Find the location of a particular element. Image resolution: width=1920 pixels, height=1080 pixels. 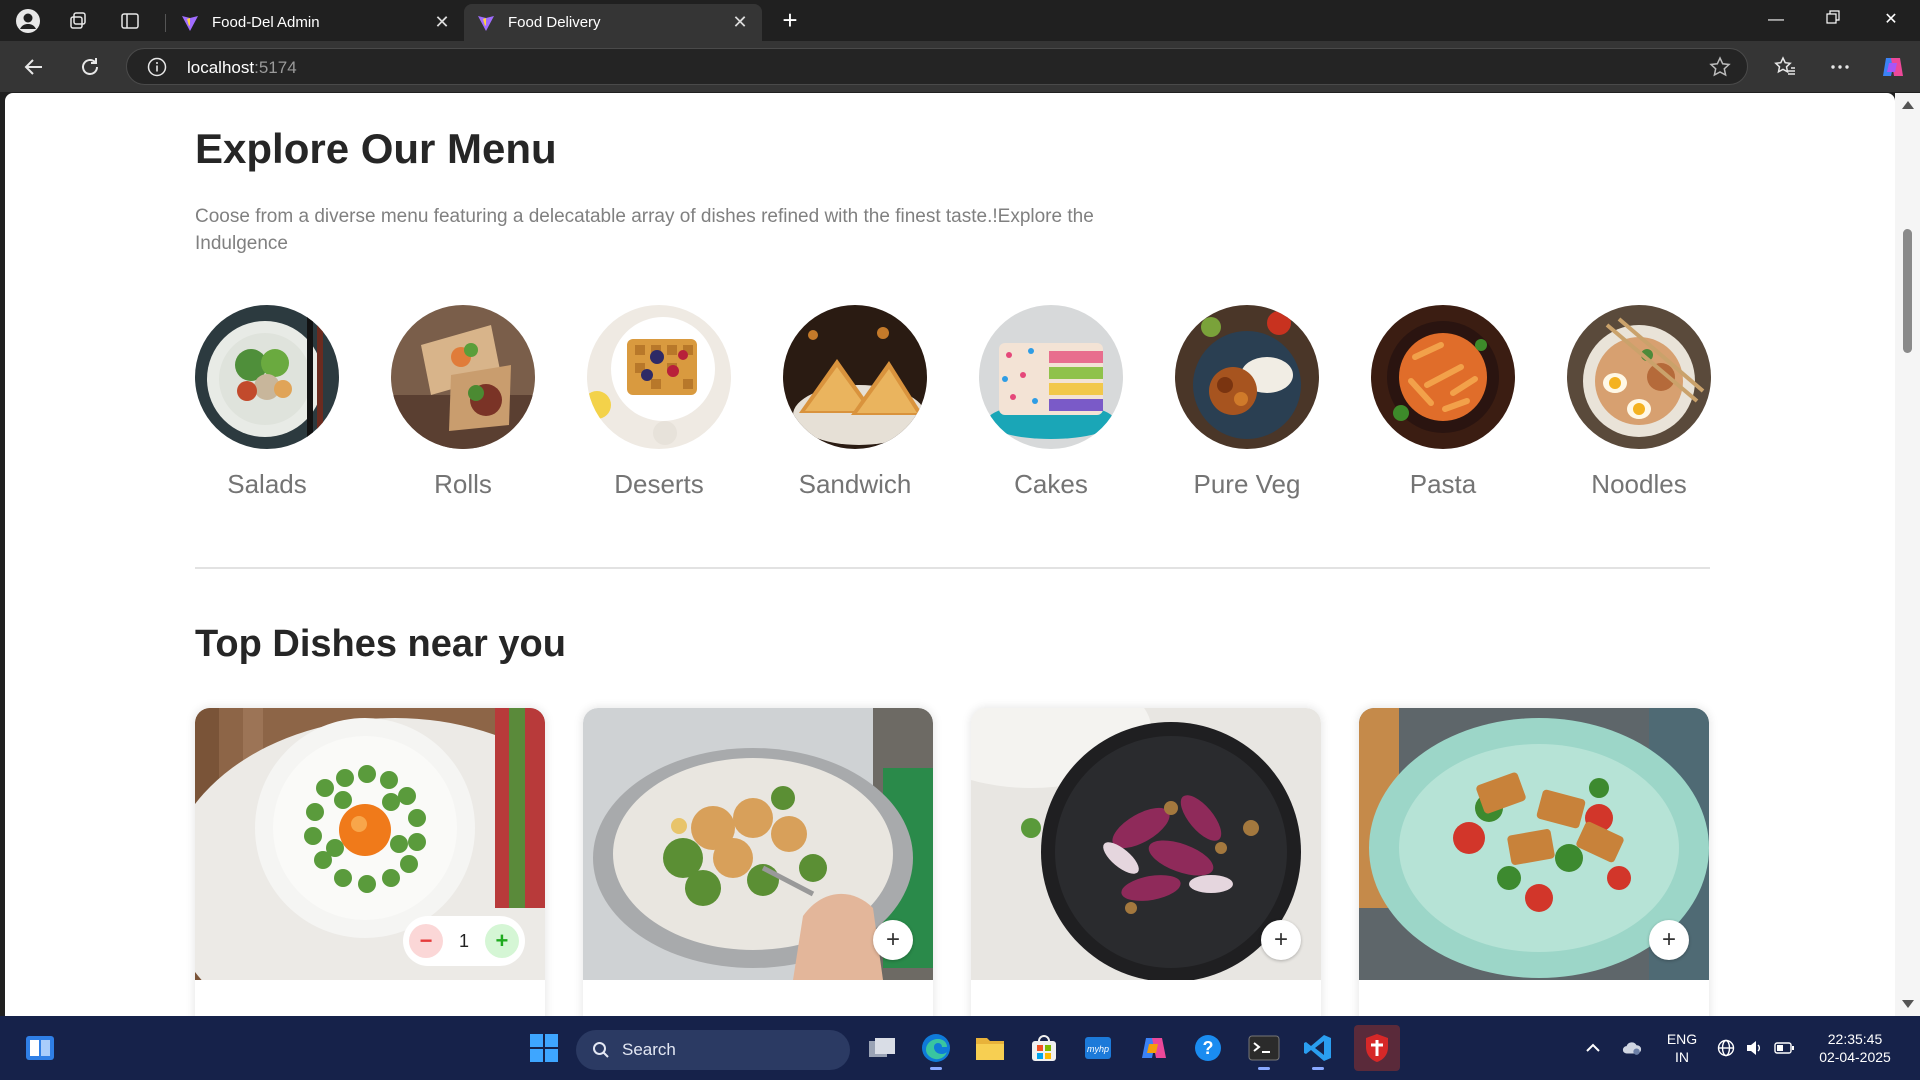

category-pure-veg: Pure Veg is located at coordinates (1247, 402).